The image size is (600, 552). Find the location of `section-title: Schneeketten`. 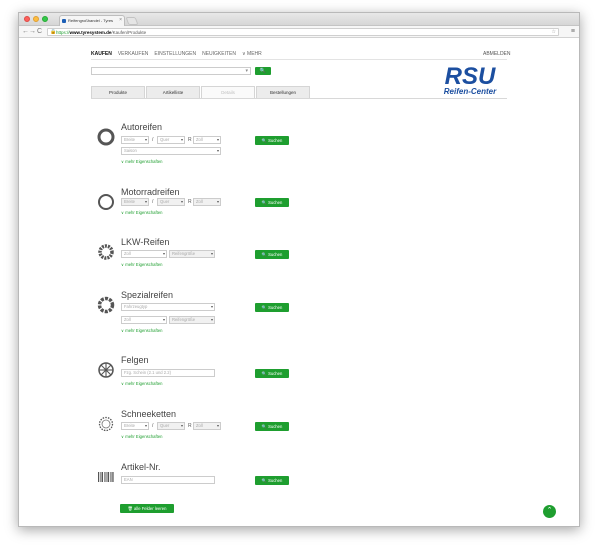

section-title: Schneeketten is located at coordinates (149, 414).